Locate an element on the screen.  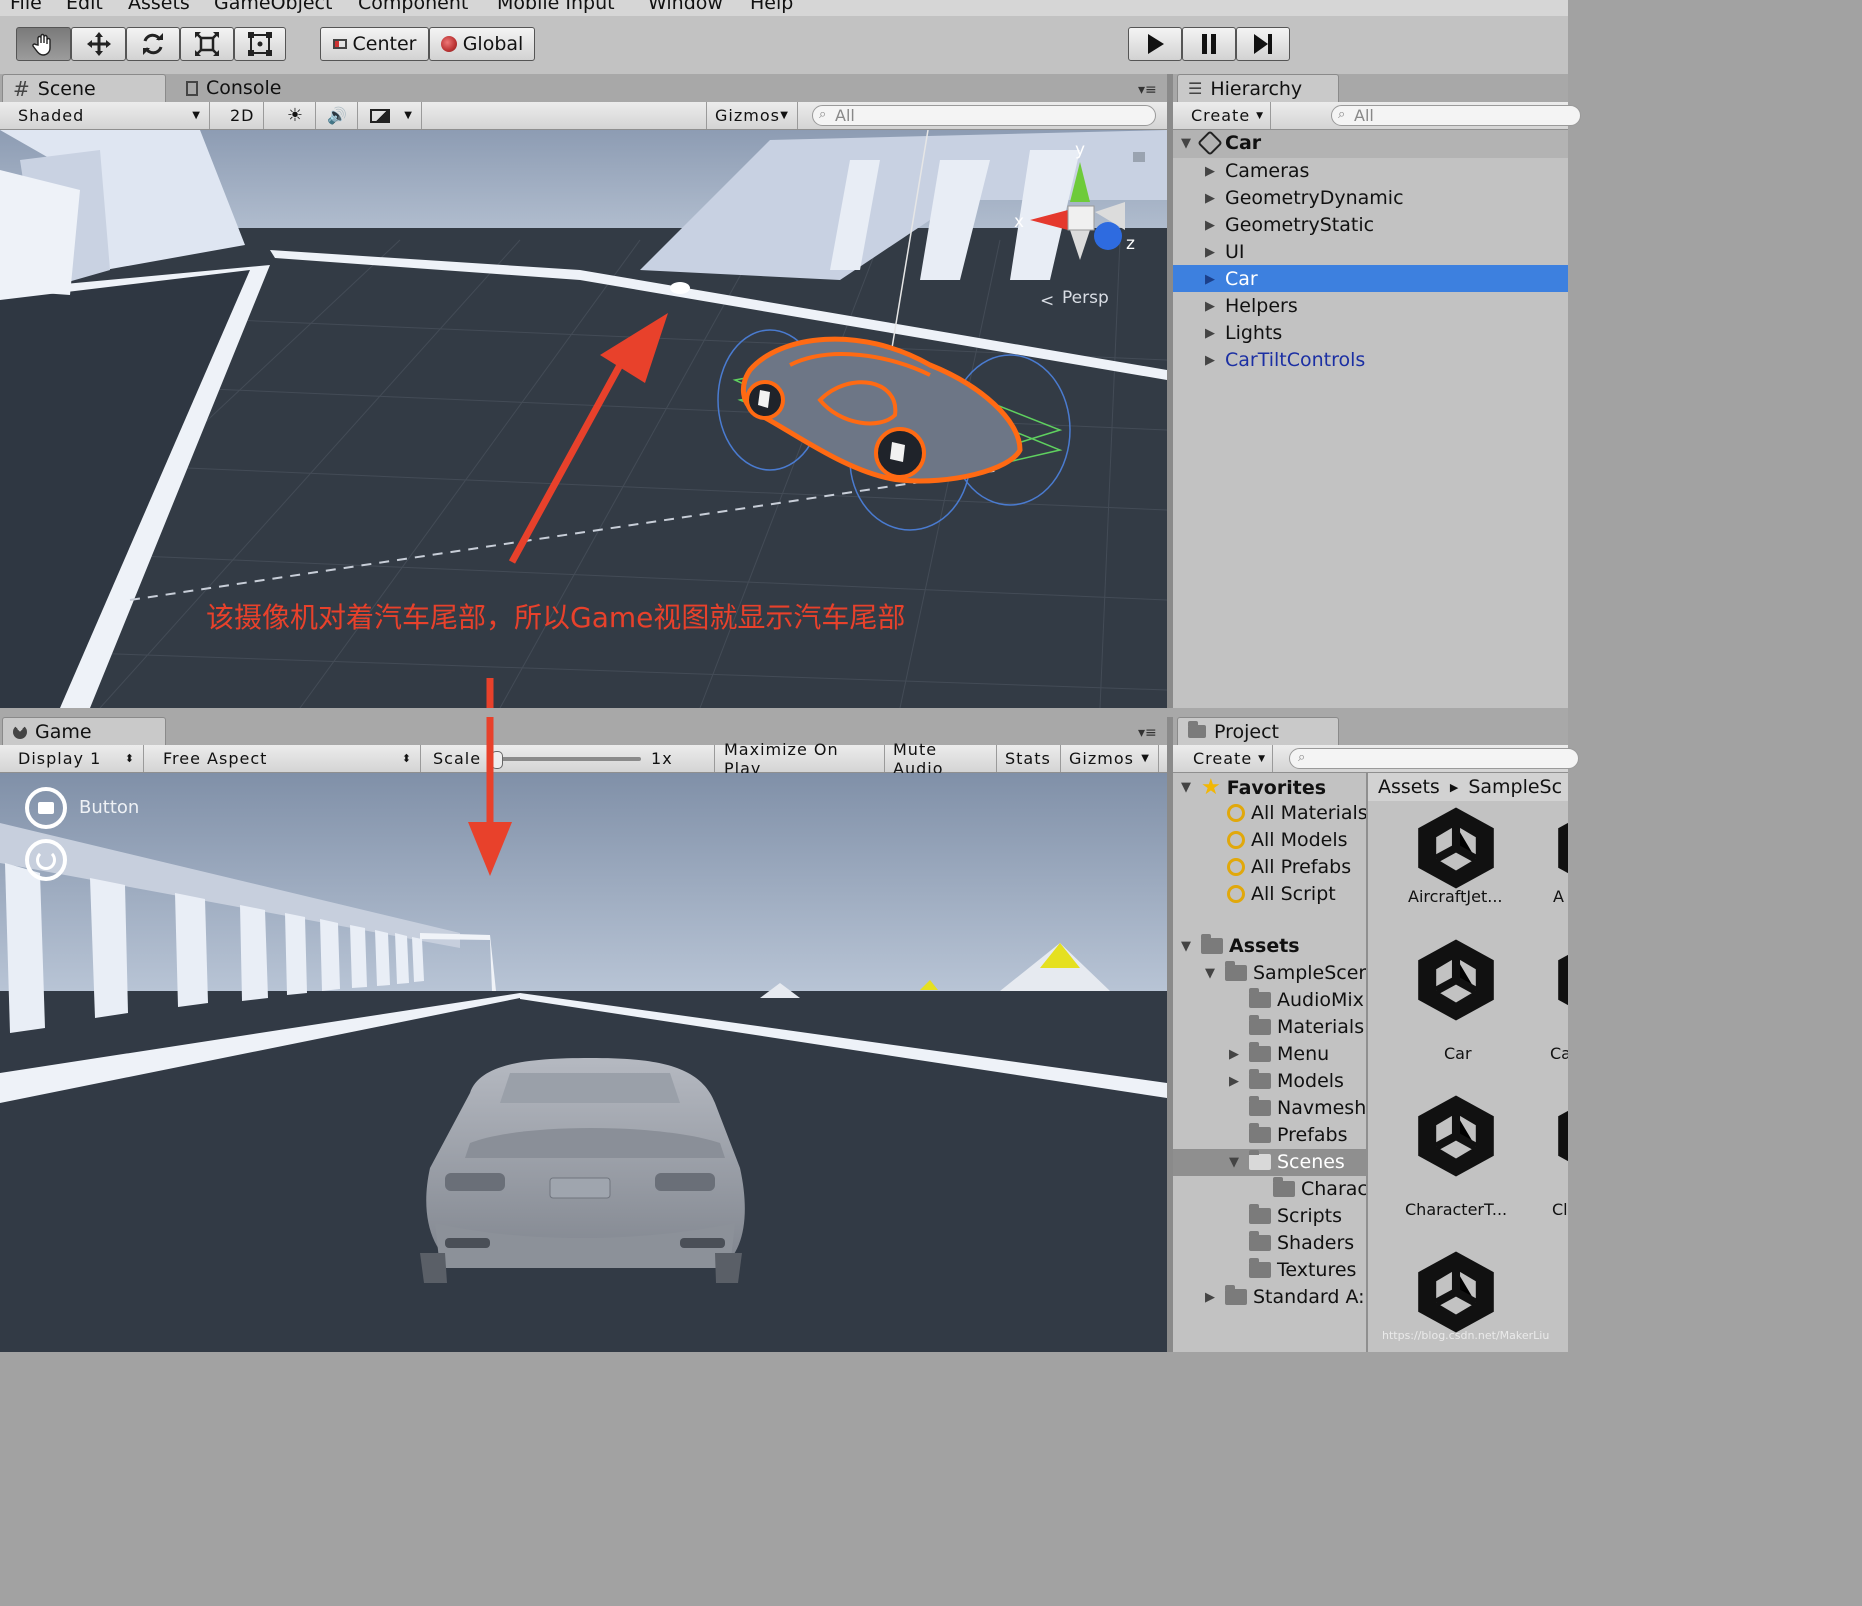
game-gizmos-dropdown: Gizmos ▼ is located at coordinates (1110, 758).